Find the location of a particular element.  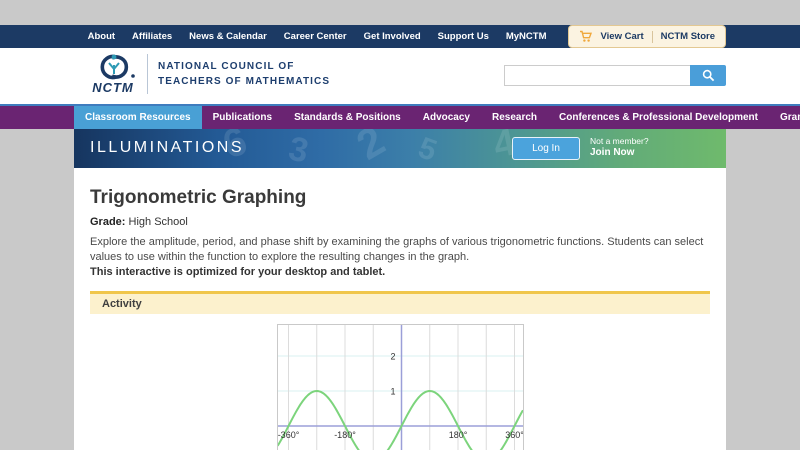

toplink-news-calendar: News & Calendar is located at coordinates (228, 36).